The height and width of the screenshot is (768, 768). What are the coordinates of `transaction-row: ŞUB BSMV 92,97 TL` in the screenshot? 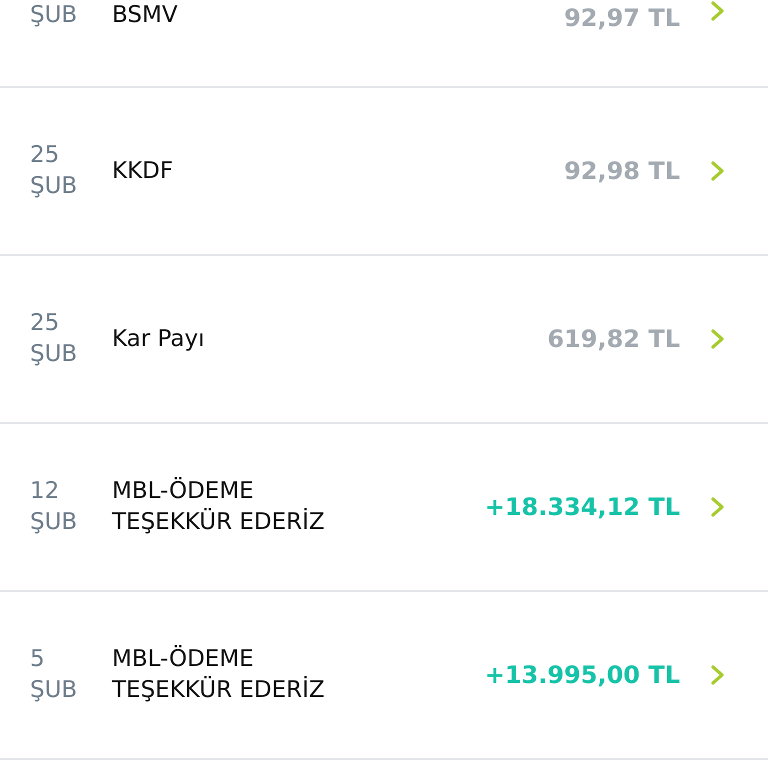 It's located at (384, 44).